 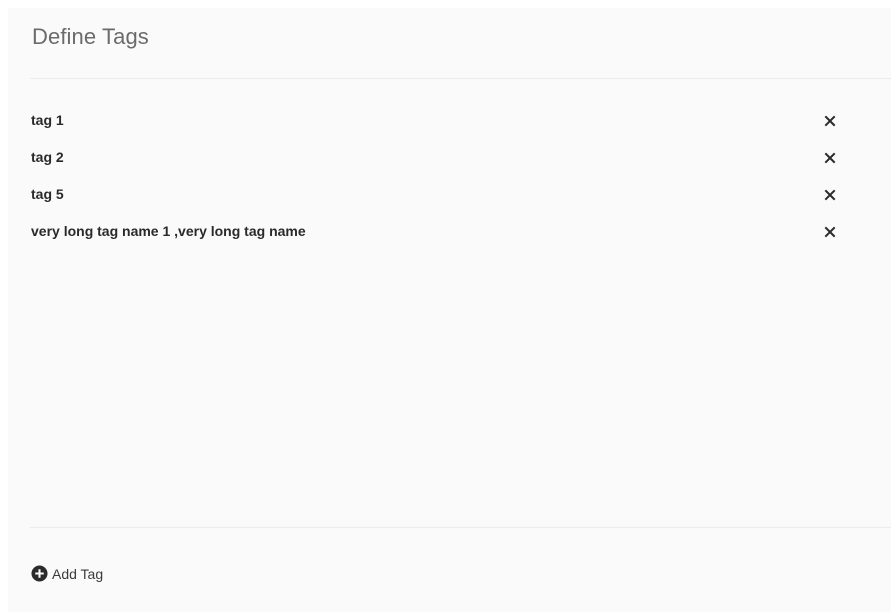 What do you see at coordinates (441, 202) in the screenshot?
I see `tag-row: tag 5` at bounding box center [441, 202].